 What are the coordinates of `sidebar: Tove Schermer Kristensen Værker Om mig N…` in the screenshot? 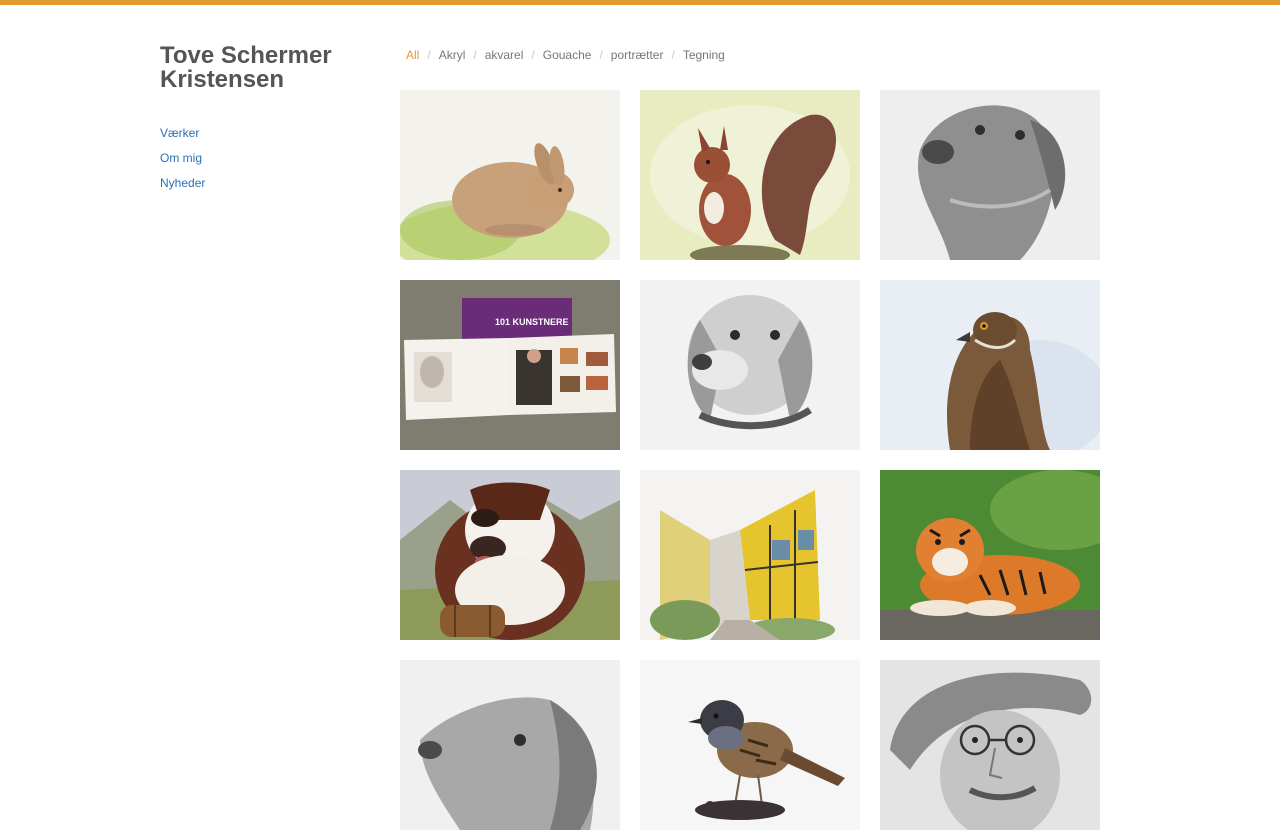 It's located at (270, 122).